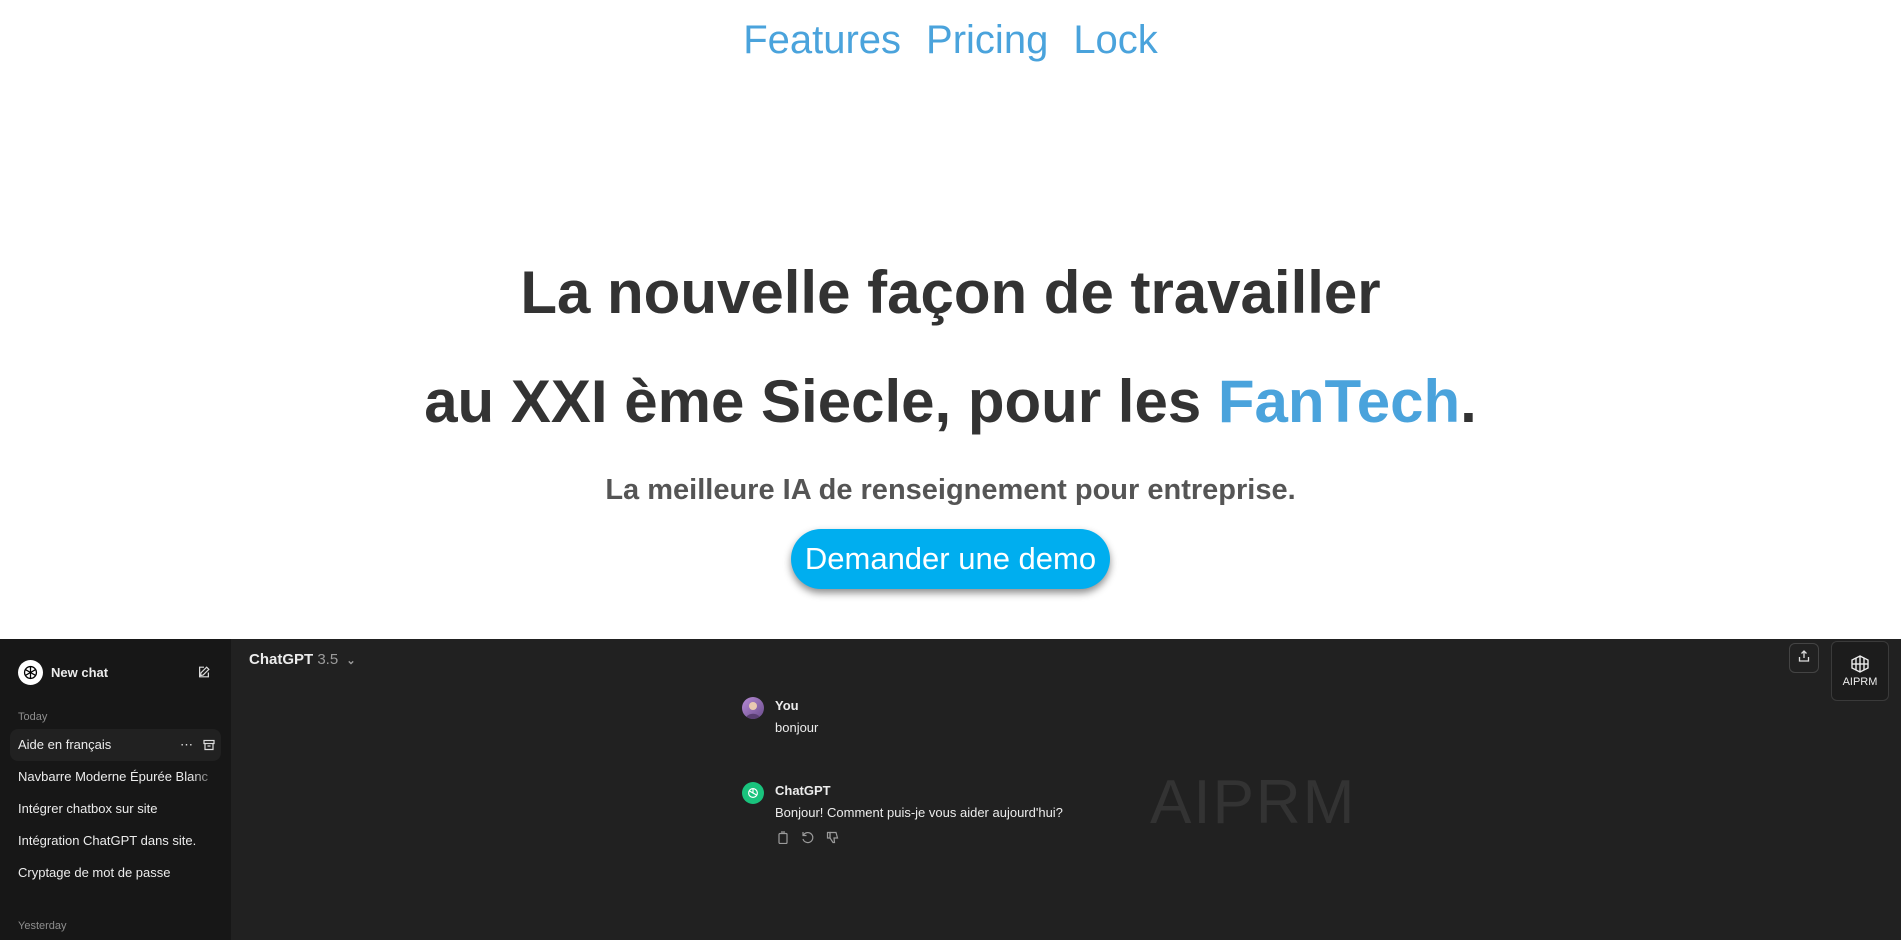  Describe the element at coordinates (803, 790) in the screenshot. I see `assistant-name: ChatGPT` at that location.